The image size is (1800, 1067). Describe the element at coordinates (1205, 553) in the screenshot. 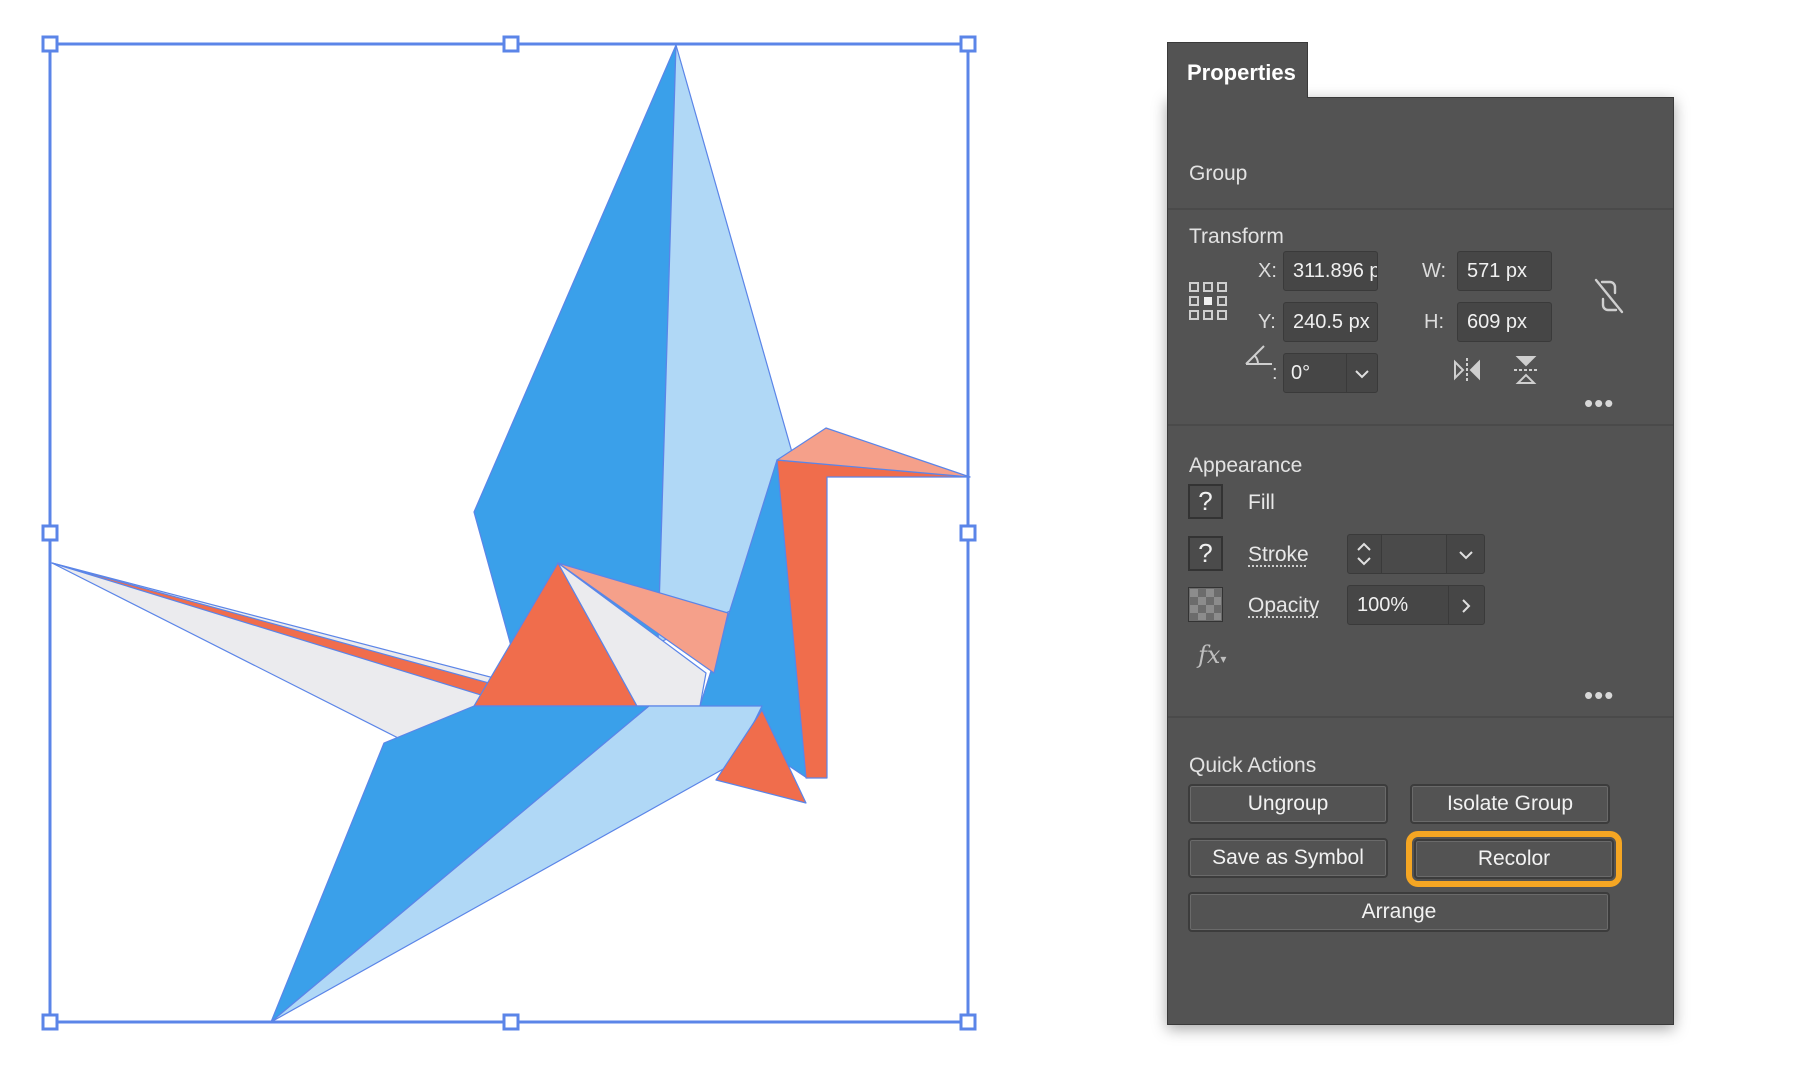

I see `stroke-swatch: ?` at that location.